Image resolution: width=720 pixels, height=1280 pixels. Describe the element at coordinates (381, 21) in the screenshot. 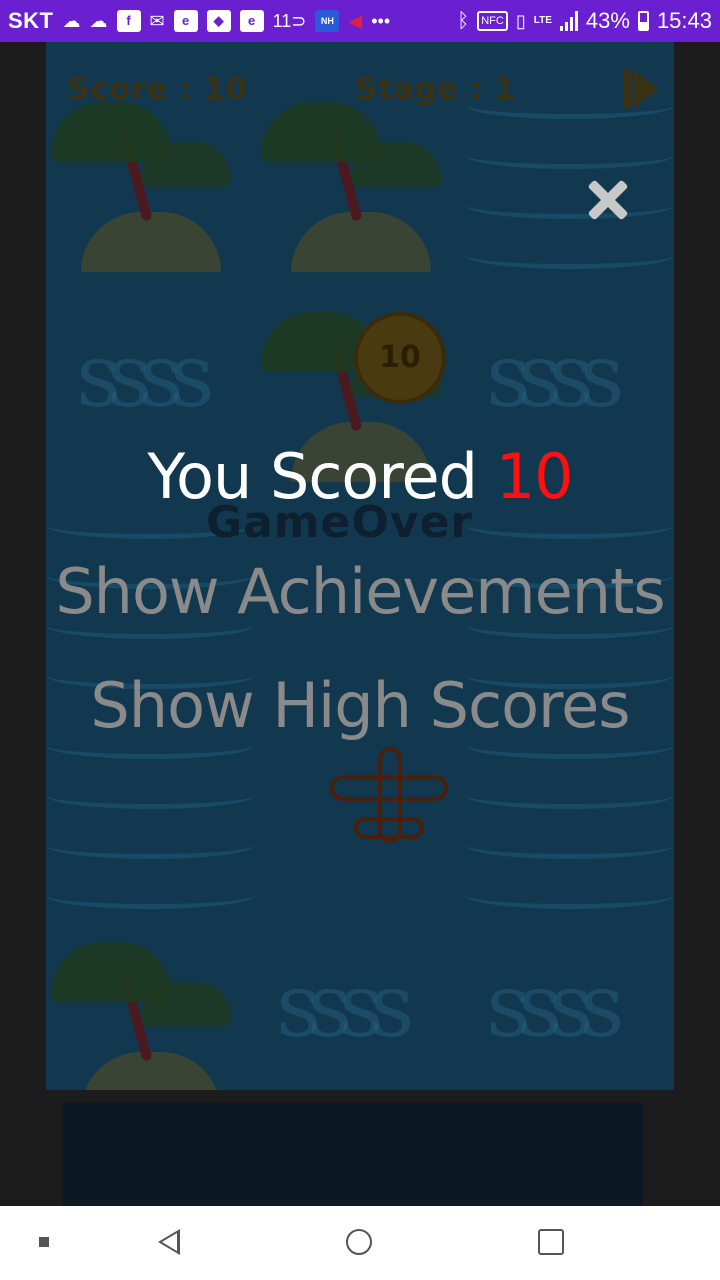

I see `more-dots-icon: •••` at that location.